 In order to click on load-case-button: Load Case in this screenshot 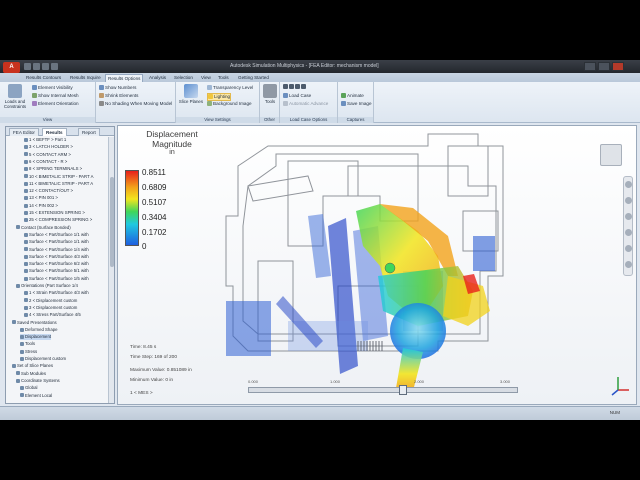, I will do `click(297, 96)`.